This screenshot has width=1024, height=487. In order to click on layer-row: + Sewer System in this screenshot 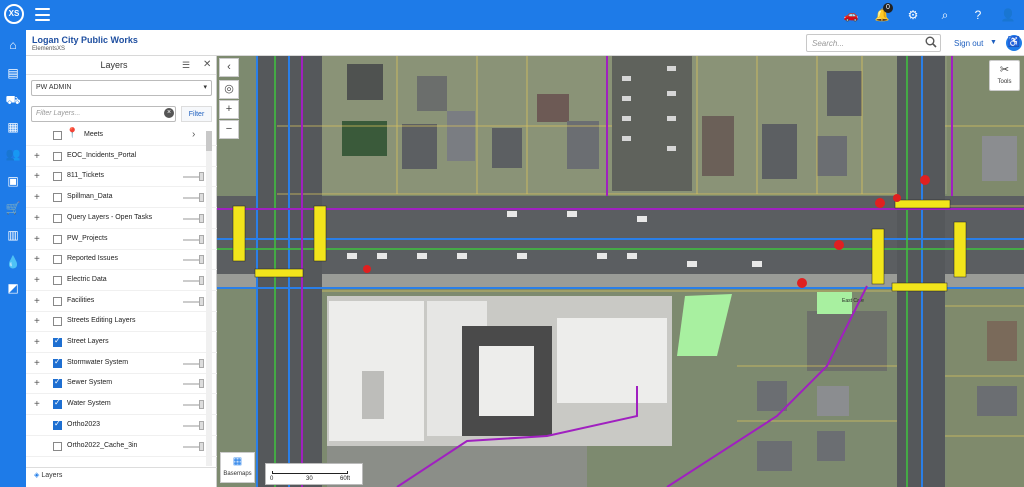, I will do `click(121, 384)`.